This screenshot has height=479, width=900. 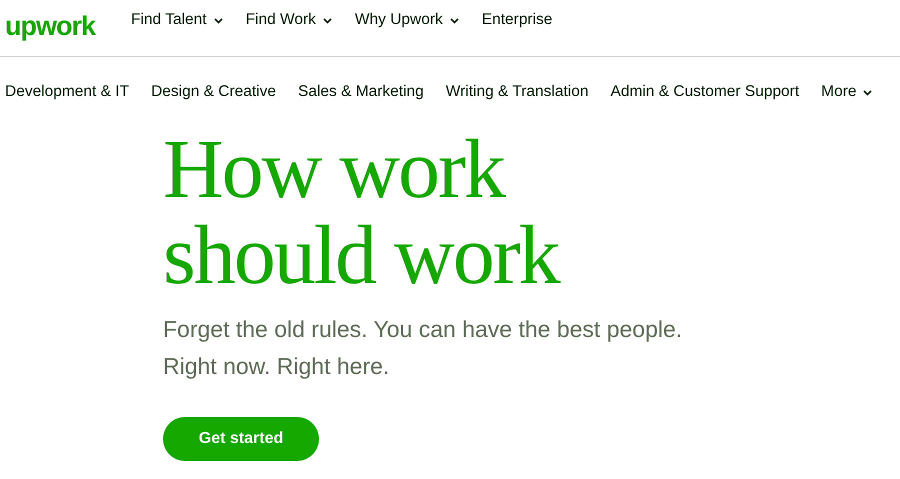 I want to click on subtitle: Forget the old rules. You can have the best people., so click(x=422, y=329).